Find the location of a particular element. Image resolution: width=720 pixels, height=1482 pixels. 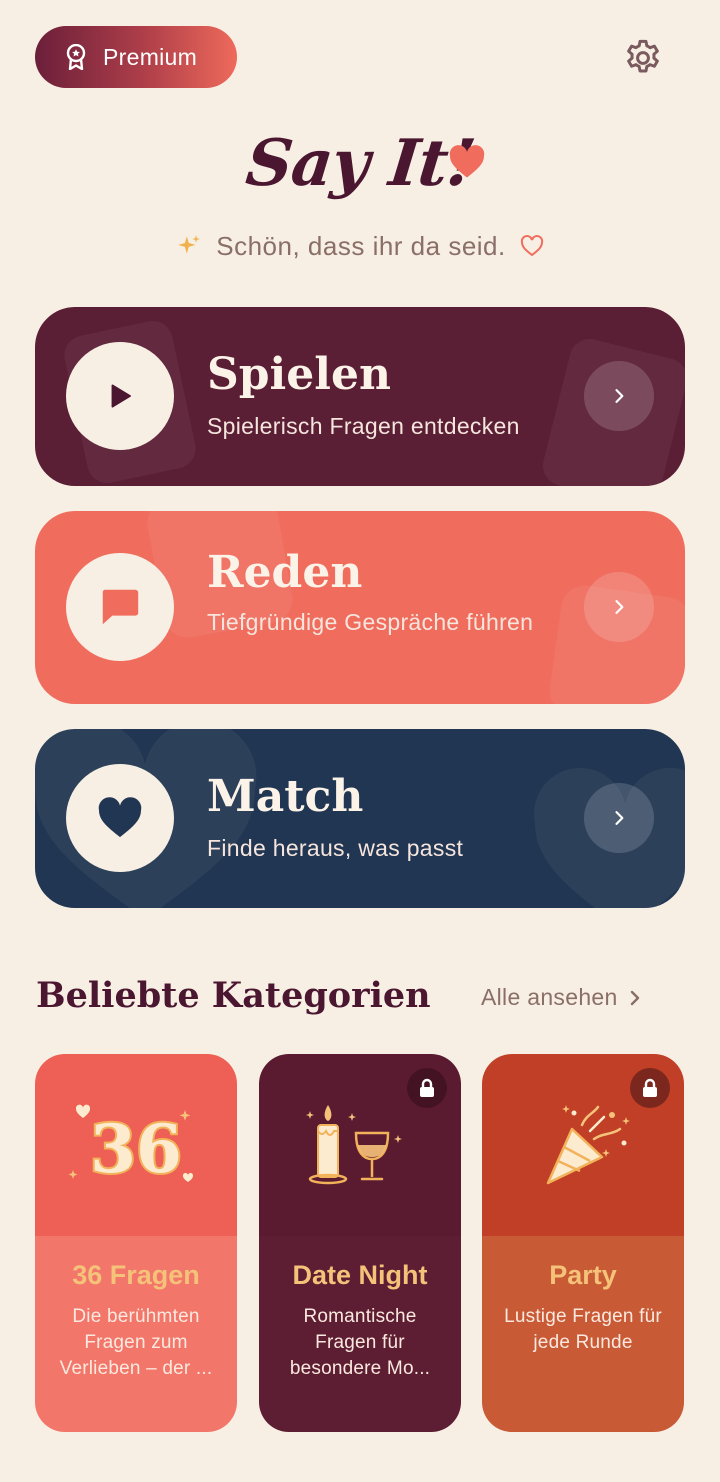

category-info: Party Lustige Fragen für jede Runde is located at coordinates (583, 1334).